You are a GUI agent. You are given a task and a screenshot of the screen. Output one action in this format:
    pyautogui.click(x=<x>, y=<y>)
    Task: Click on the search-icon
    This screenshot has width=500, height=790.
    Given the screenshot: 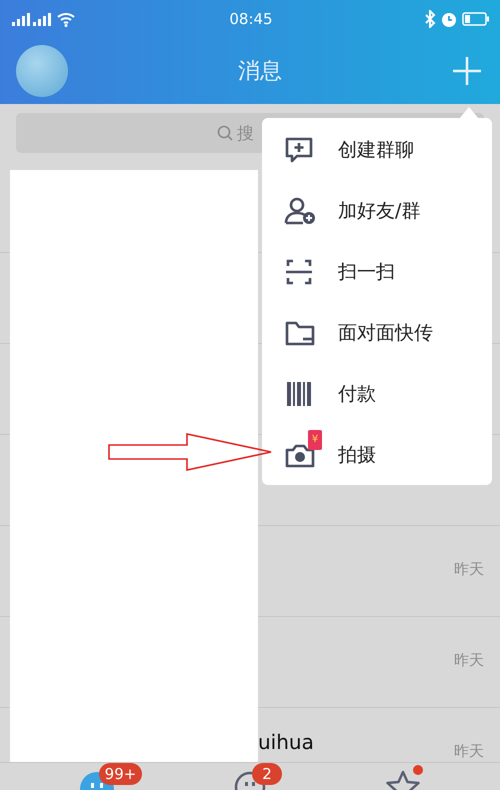 What is the action you would take?
    pyautogui.click(x=225, y=133)
    